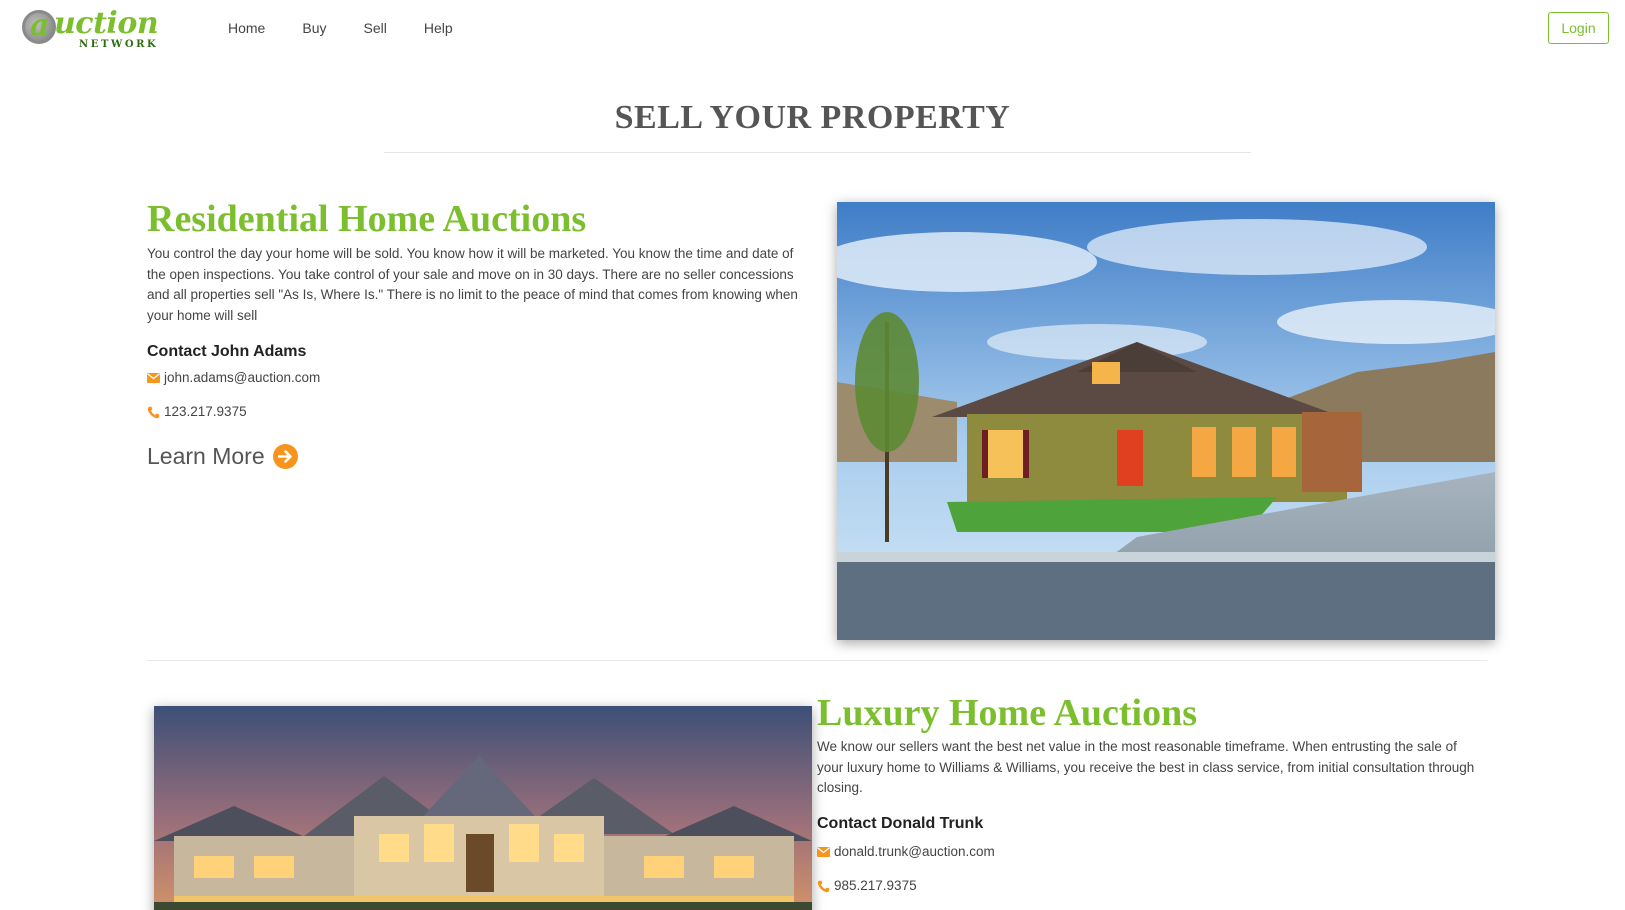 This screenshot has height=910, width=1625. I want to click on luxury-contact-name: Contact Donald Trunk, so click(900, 823).